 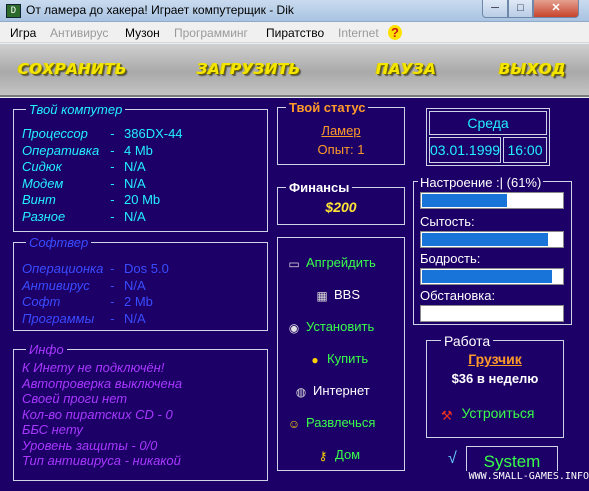 What do you see at coordinates (61, 150) in the screenshot?
I see `computer-label: Оперативка` at bounding box center [61, 150].